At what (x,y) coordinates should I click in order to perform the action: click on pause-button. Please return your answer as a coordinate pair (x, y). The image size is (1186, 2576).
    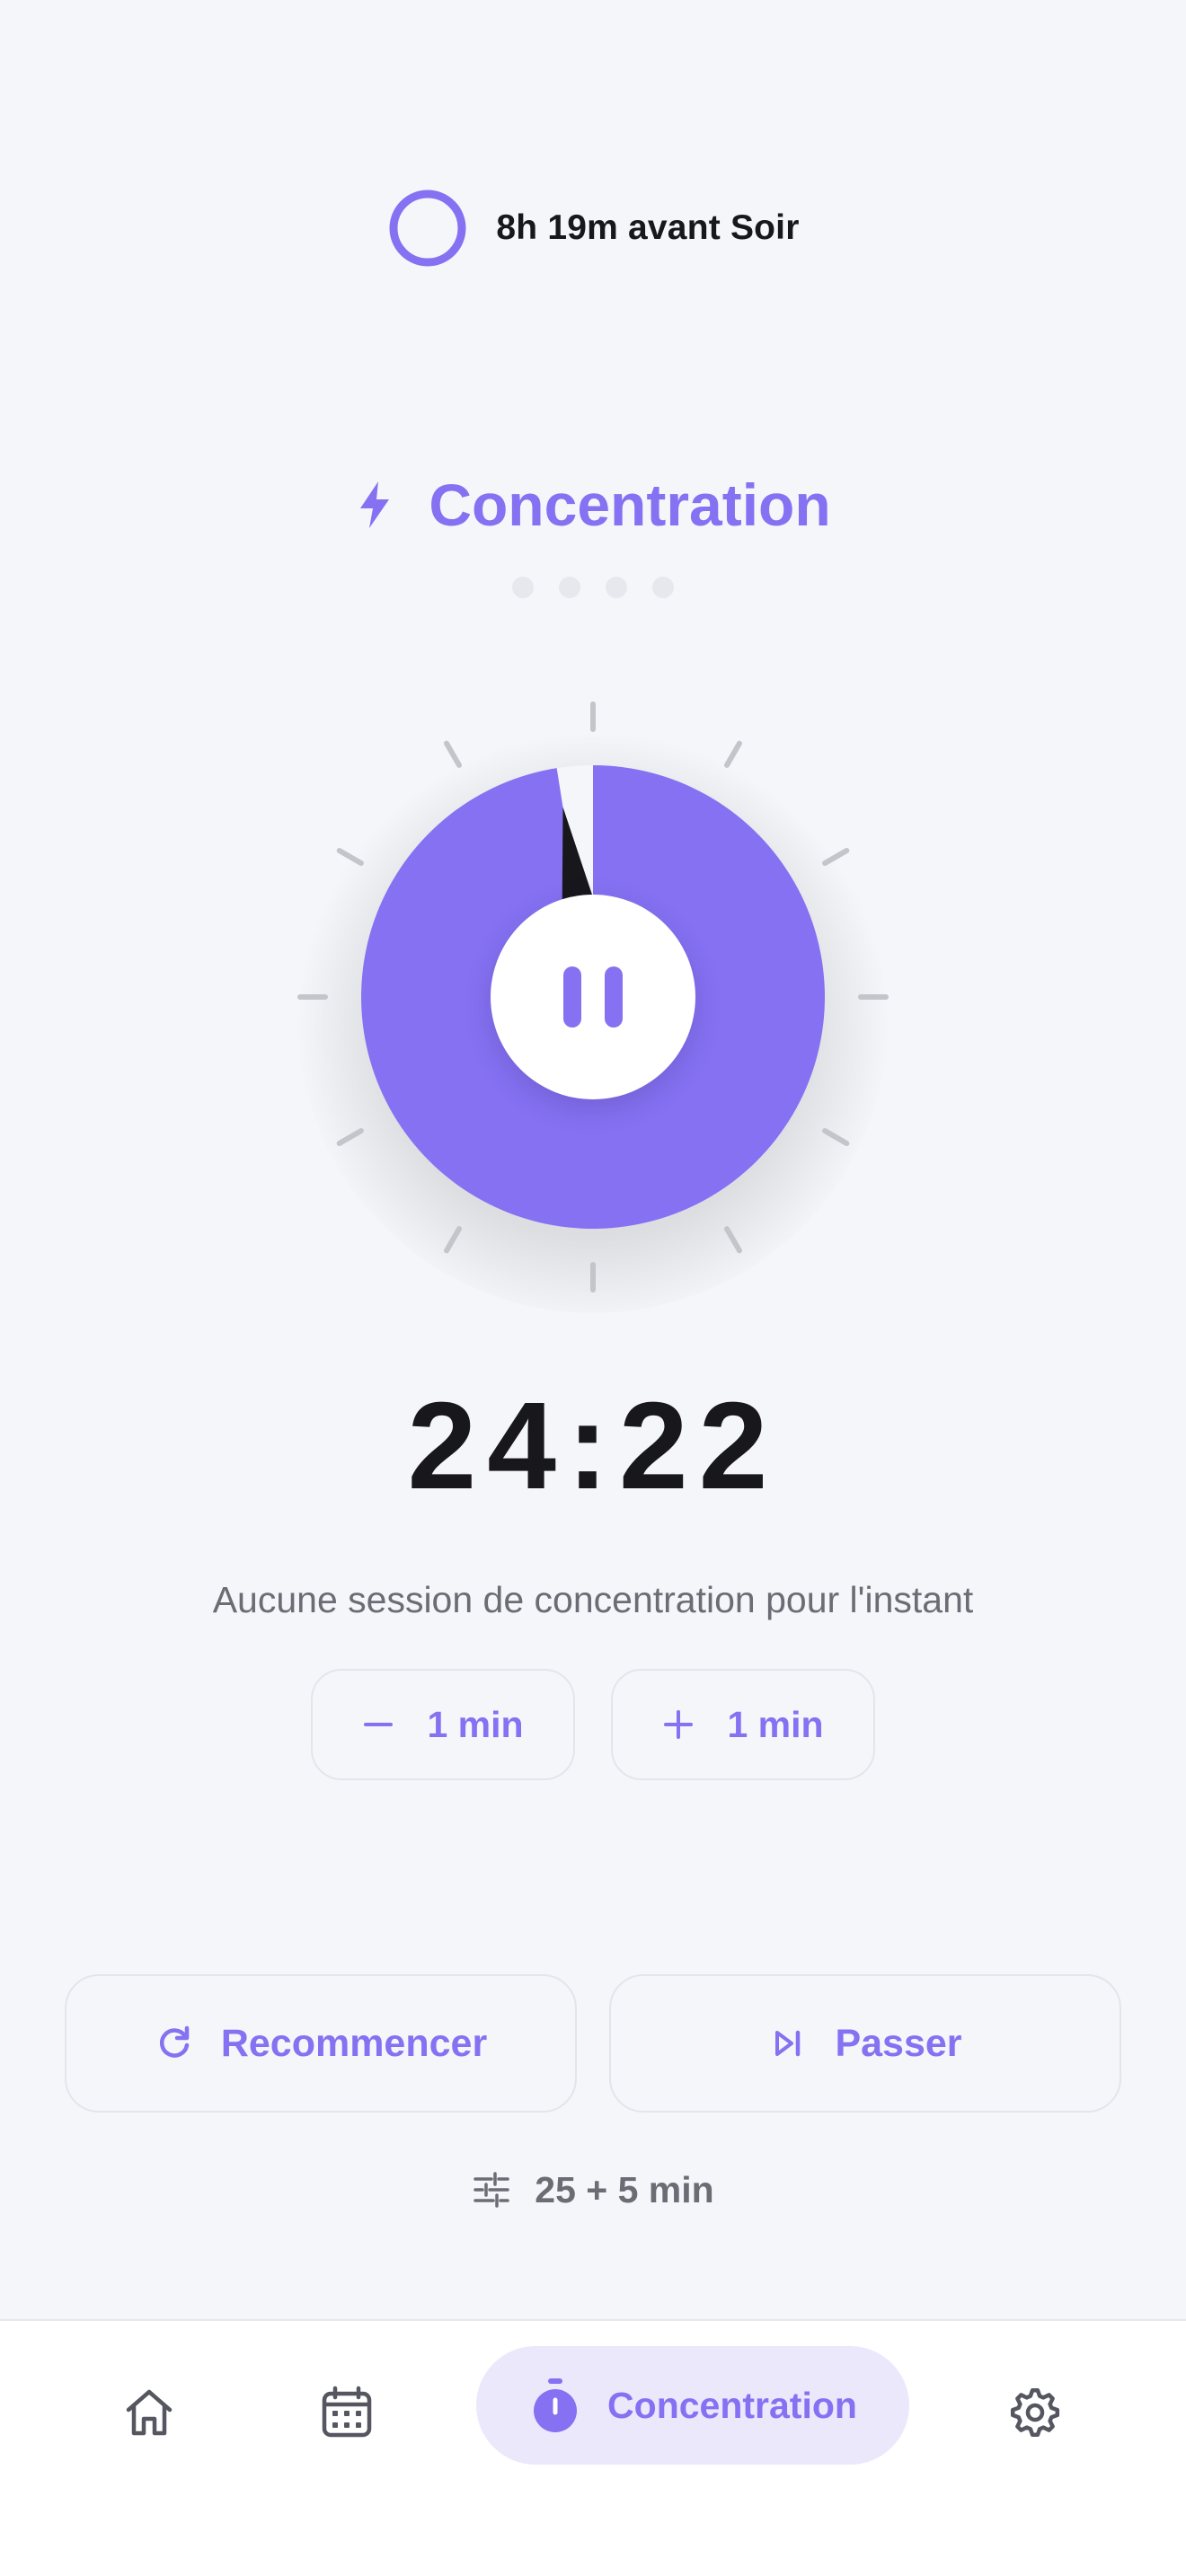
    Looking at the image, I should click on (593, 997).